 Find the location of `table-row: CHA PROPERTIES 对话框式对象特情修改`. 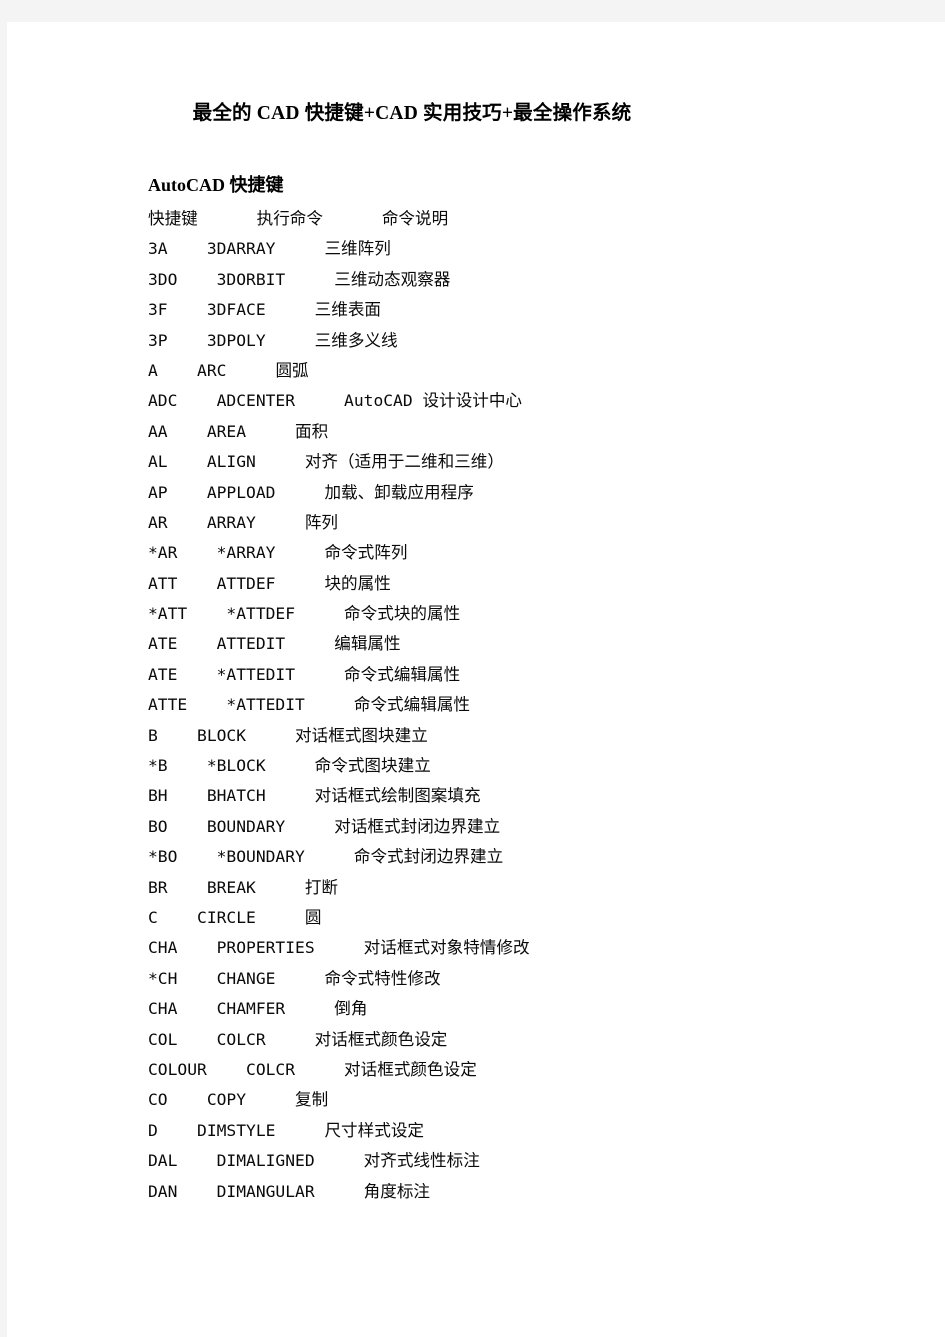

table-row: CHA PROPERTIES 对话框式对象特情修改 is located at coordinates (339, 948).